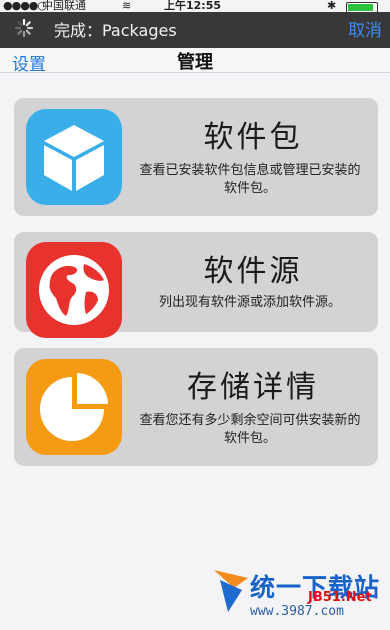  Describe the element at coordinates (74, 290) in the screenshot. I see `globe-icon` at that location.